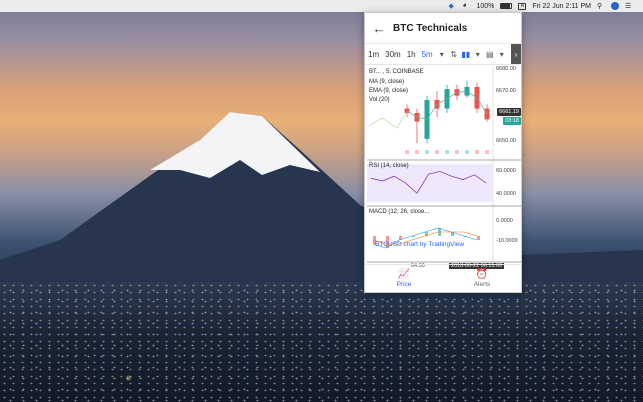 Image resolution: width=643 pixels, height=402 pixels. What do you see at coordinates (490, 54) in the screenshot?
I see `indicators-icon: ▤` at bounding box center [490, 54].